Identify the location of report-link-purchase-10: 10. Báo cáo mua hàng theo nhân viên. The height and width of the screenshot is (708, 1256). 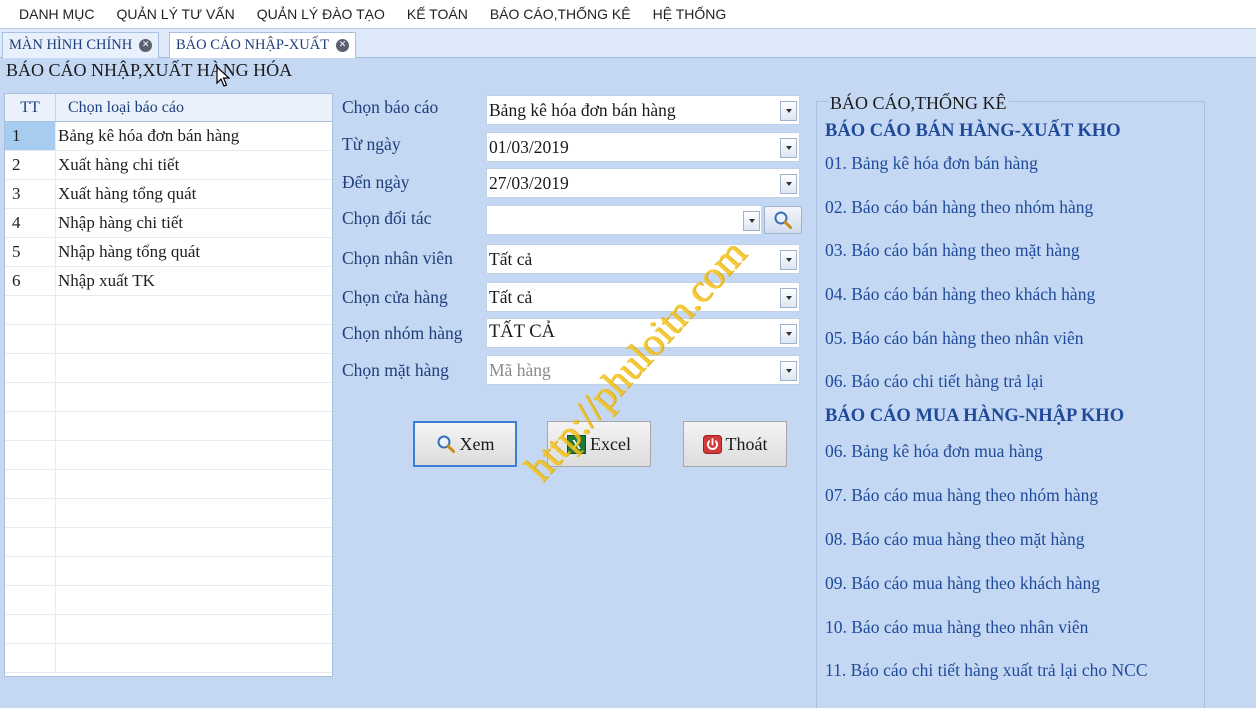
(956, 627).